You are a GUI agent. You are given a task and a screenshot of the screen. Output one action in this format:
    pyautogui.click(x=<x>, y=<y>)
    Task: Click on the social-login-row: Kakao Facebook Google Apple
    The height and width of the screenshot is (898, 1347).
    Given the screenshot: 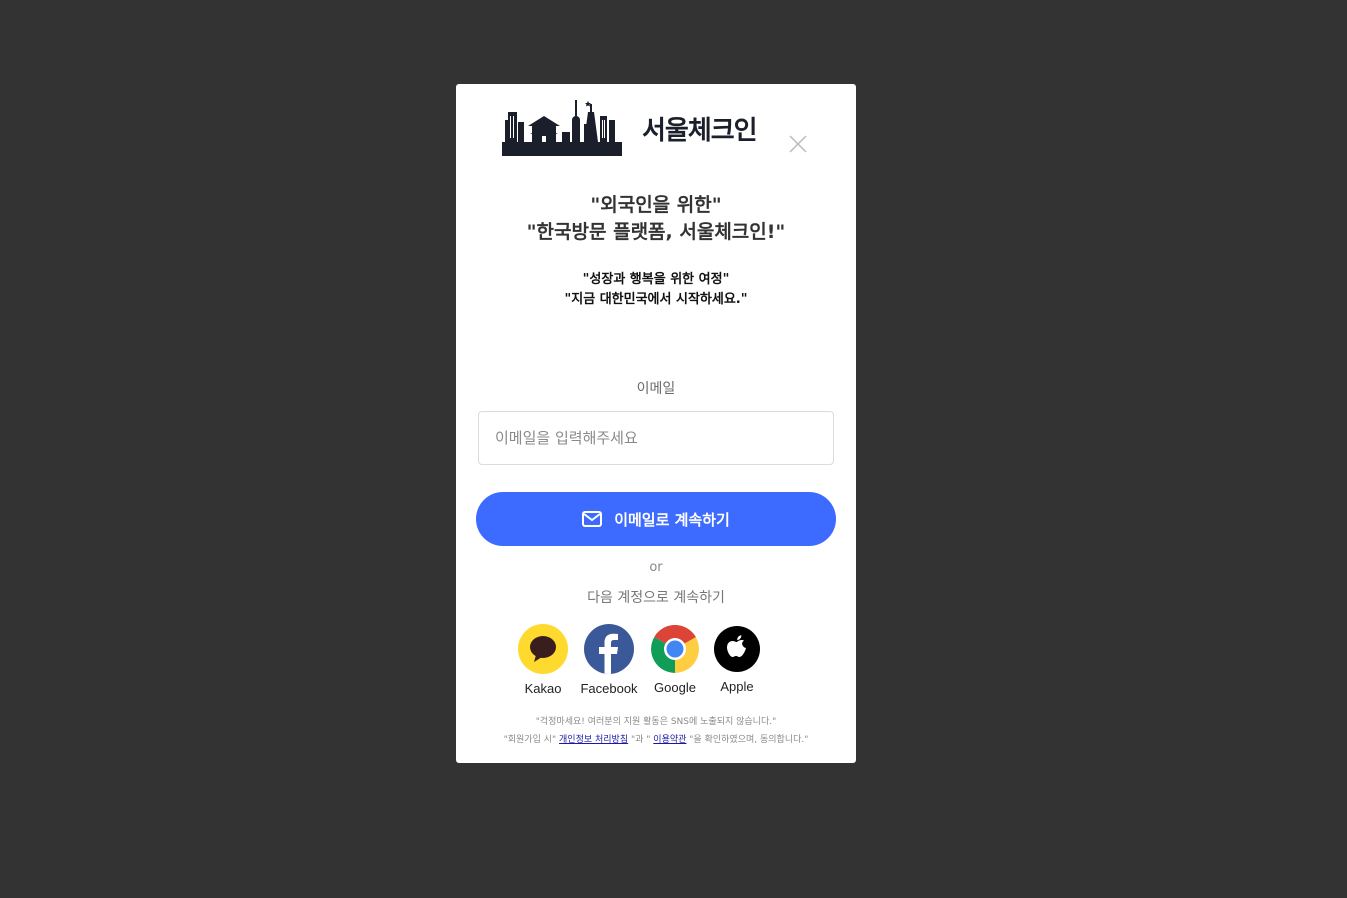 What is the action you would take?
    pyautogui.click(x=656, y=660)
    